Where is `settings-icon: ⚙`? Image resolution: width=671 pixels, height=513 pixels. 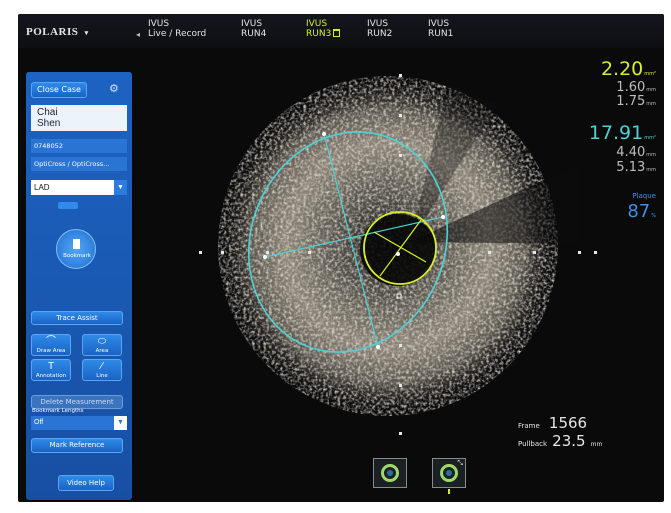
settings-icon: ⚙ is located at coordinates (114, 88).